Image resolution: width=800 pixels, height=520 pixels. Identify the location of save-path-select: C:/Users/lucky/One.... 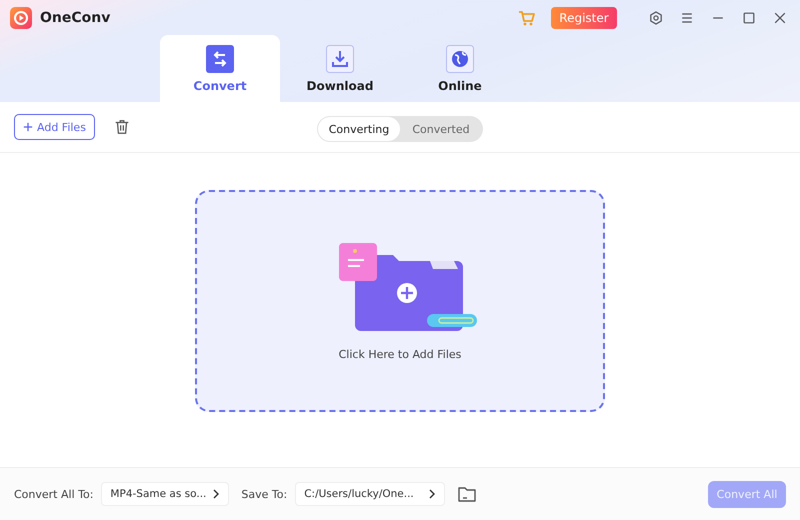
(370, 494).